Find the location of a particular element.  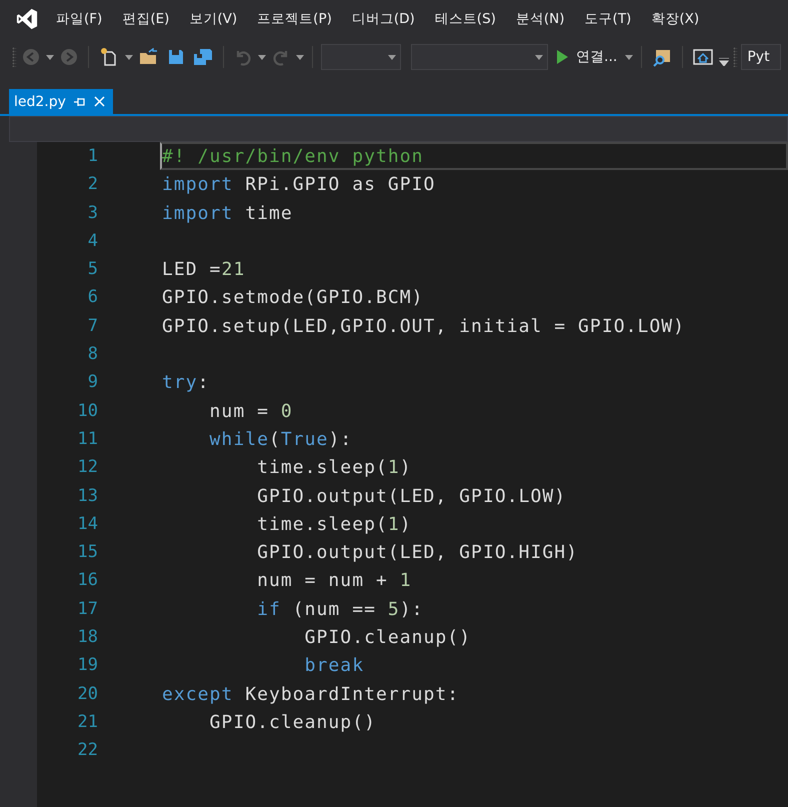

line-number: 12 is located at coordinates (87, 468).